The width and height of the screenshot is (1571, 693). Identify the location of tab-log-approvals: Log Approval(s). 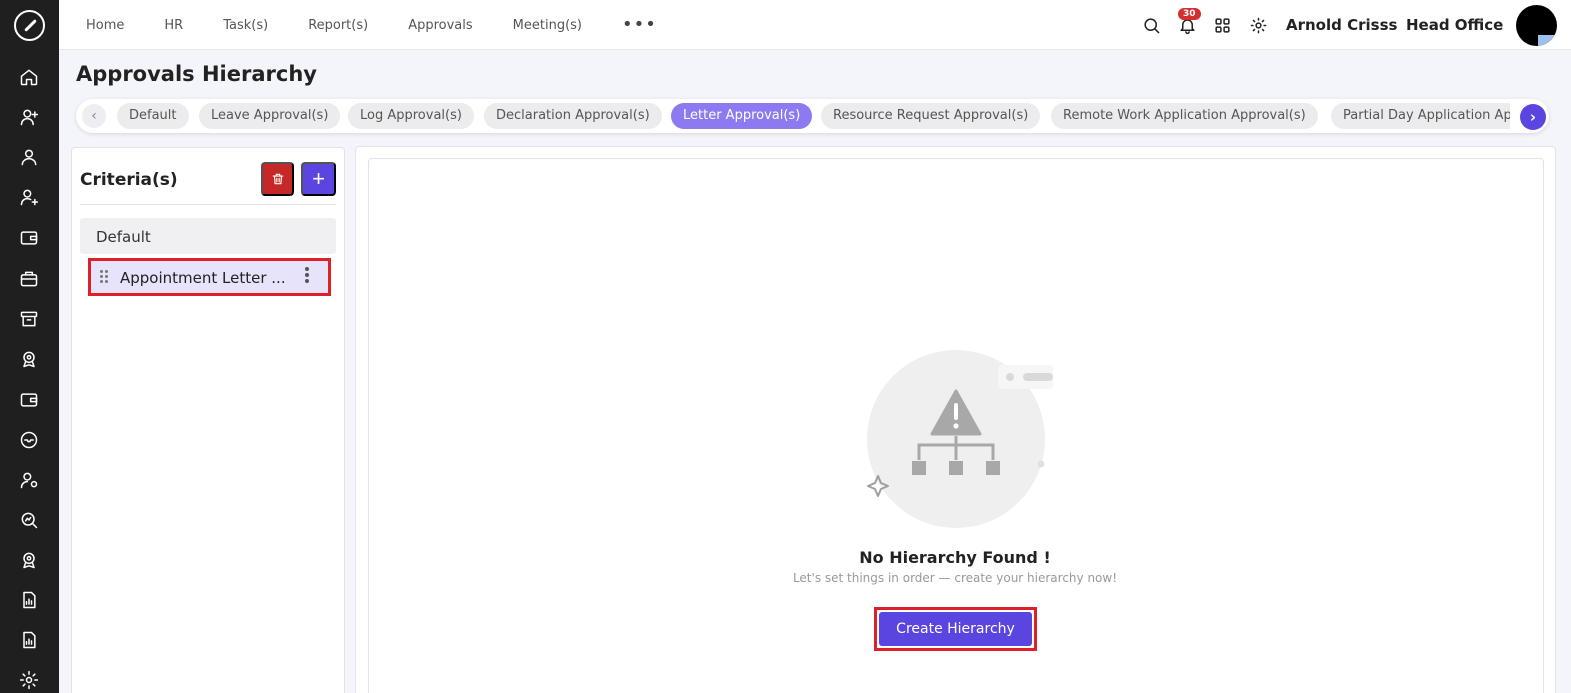
(411, 116).